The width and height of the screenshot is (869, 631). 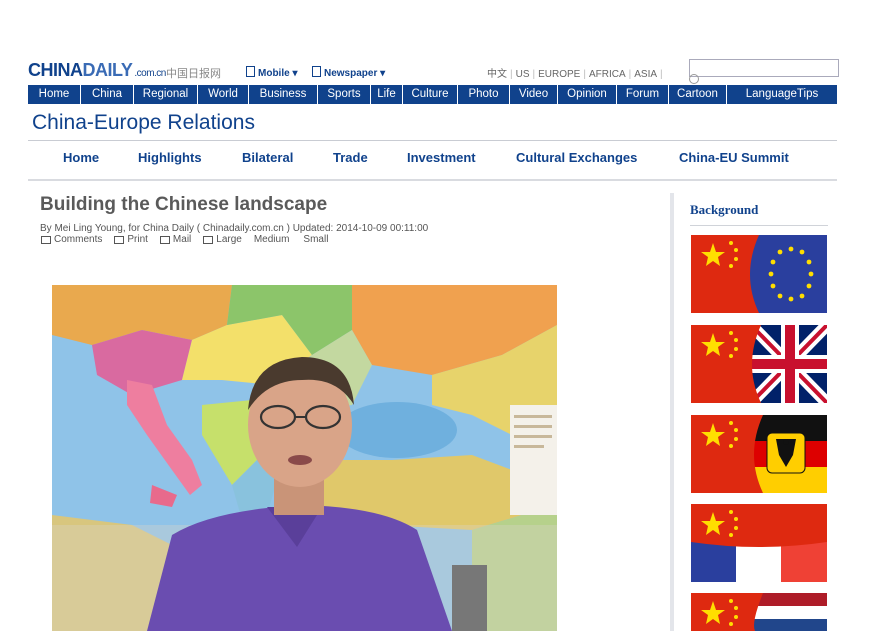 What do you see at coordinates (587, 94) in the screenshot?
I see `nav-opinion: Opinion` at bounding box center [587, 94].